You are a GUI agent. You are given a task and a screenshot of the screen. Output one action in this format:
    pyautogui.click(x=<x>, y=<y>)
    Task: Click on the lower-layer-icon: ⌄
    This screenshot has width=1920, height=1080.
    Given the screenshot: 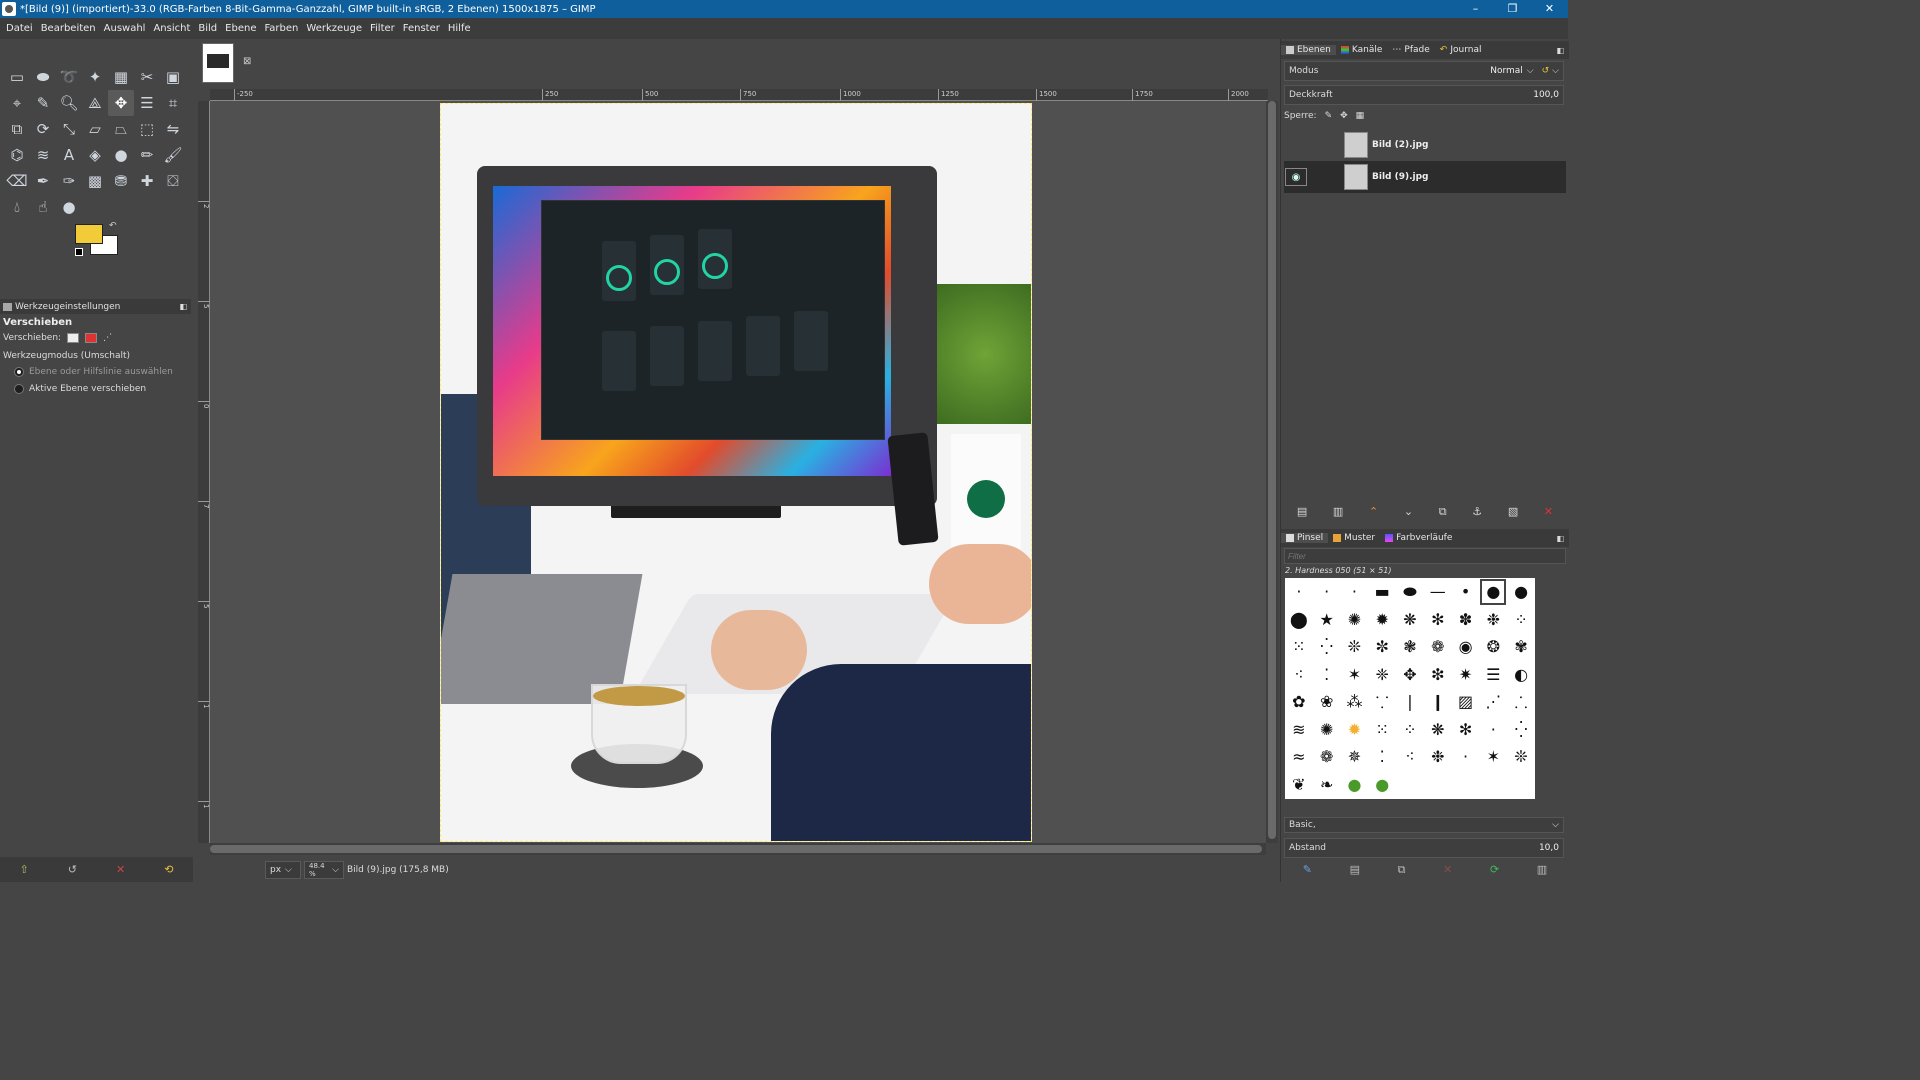 What is the action you would take?
    pyautogui.click(x=1408, y=514)
    